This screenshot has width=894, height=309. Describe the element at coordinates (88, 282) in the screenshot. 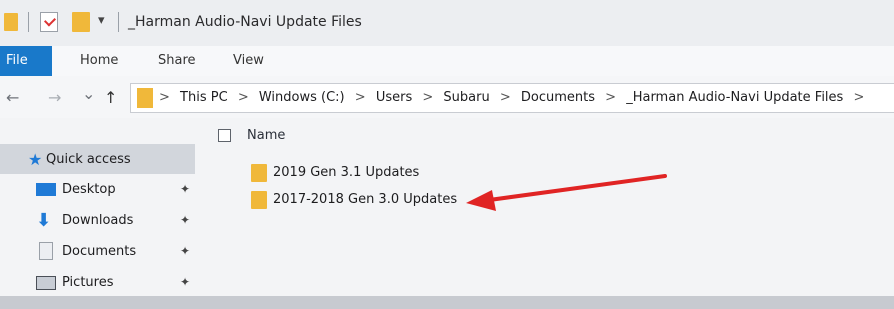

I see `sidebar-item-label: Pictures` at that location.